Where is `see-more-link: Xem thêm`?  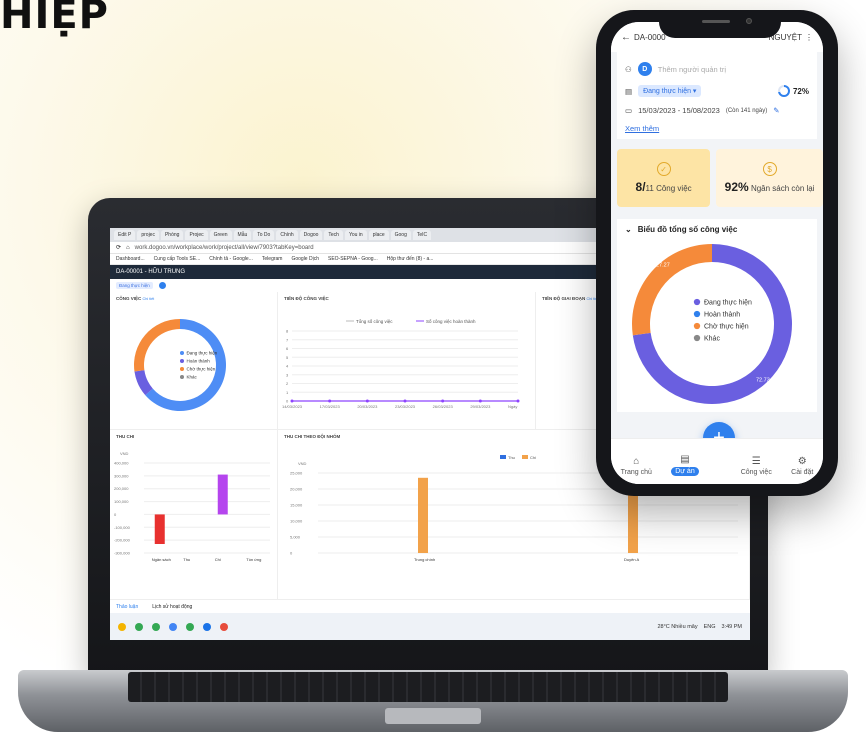 see-more-link: Xem thêm is located at coordinates (717, 128).